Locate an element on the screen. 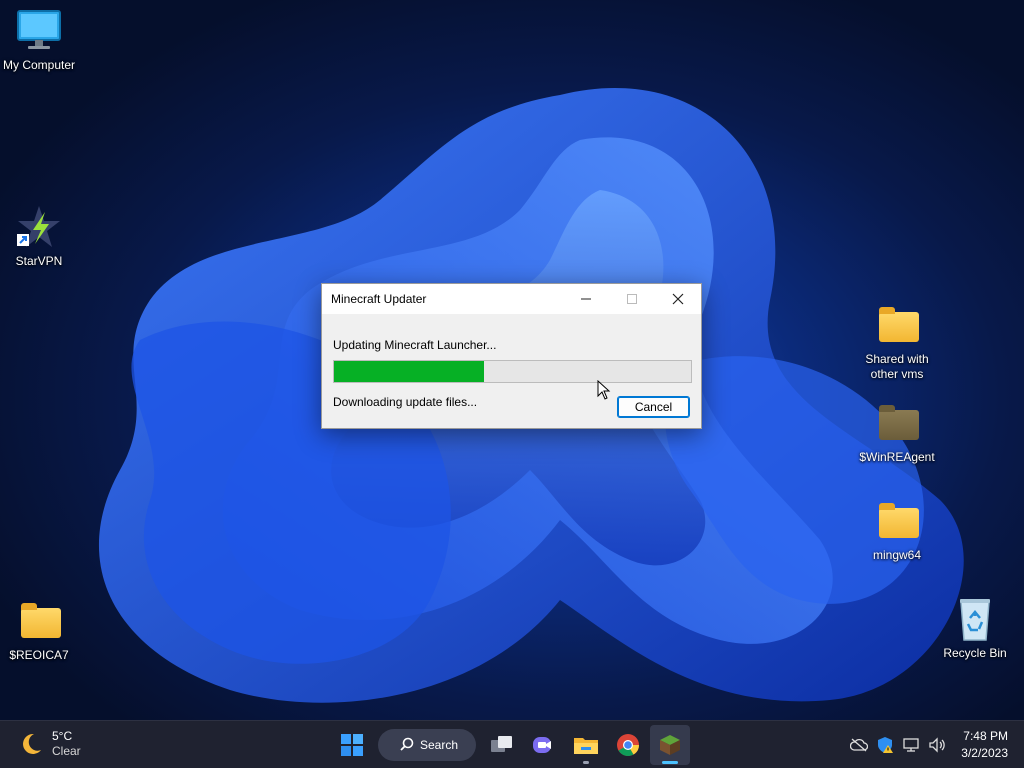 This screenshot has height=768, width=1024. system-tray: 7:48 PM 3/2/2023 is located at coordinates (934, 744).